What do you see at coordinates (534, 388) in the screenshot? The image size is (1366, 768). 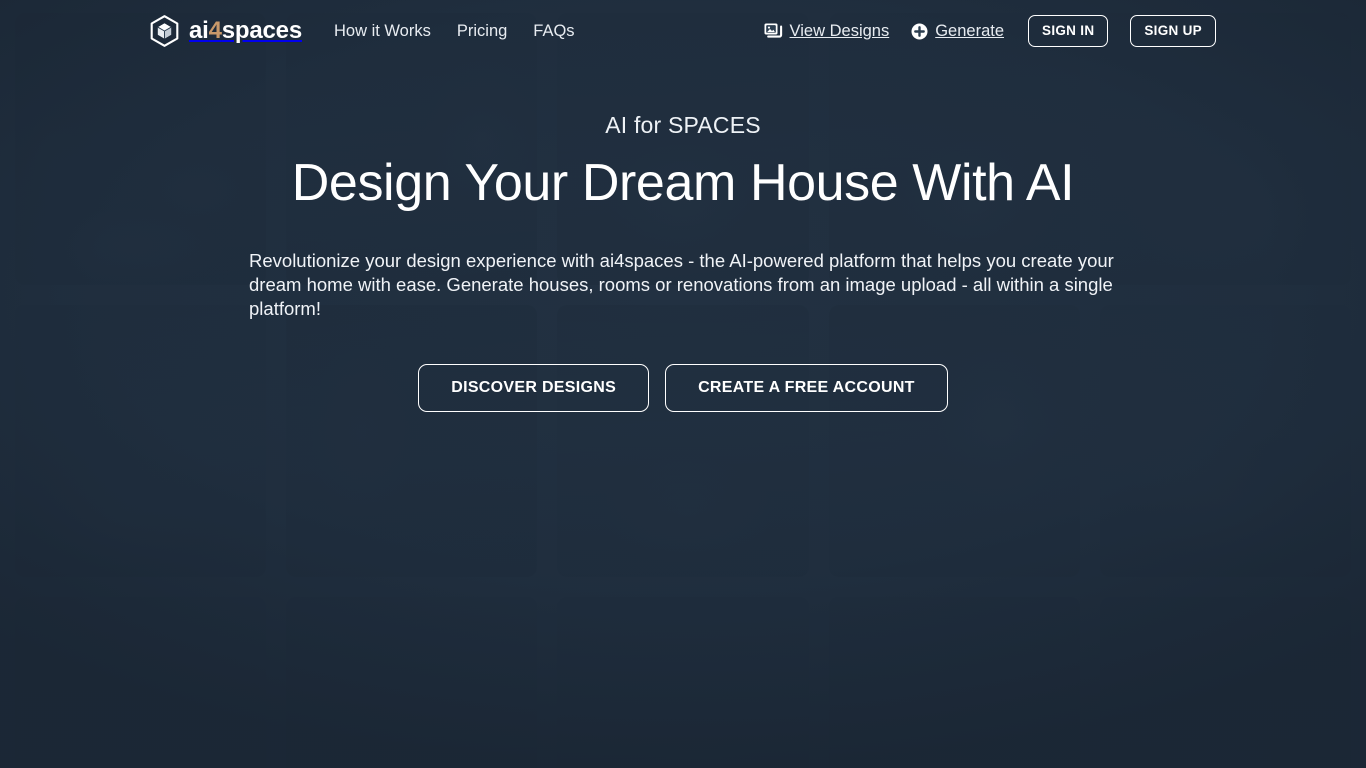 I see `discover-designs-button: DISCOVER DESIGNS` at bounding box center [534, 388].